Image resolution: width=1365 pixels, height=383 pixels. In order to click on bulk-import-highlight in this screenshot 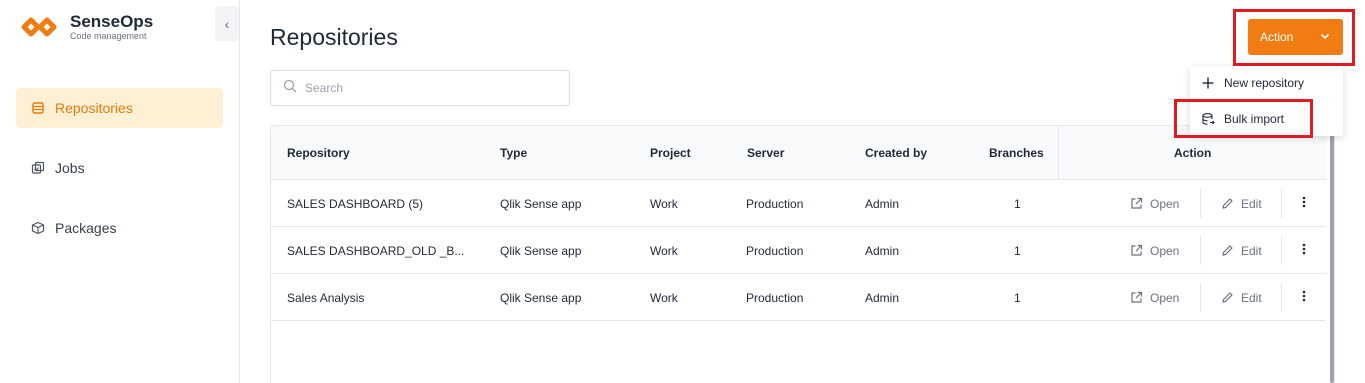, I will do `click(1243, 118)`.